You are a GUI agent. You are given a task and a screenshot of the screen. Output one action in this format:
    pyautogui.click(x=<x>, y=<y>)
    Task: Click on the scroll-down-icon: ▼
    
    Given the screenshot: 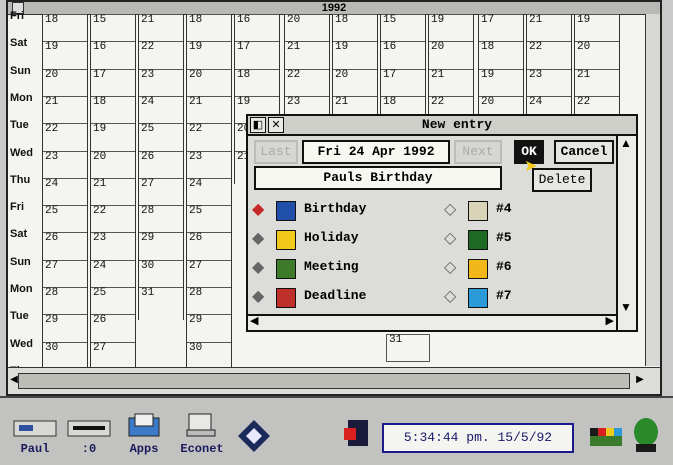 What is the action you would take?
    pyautogui.click(x=626, y=307)
    